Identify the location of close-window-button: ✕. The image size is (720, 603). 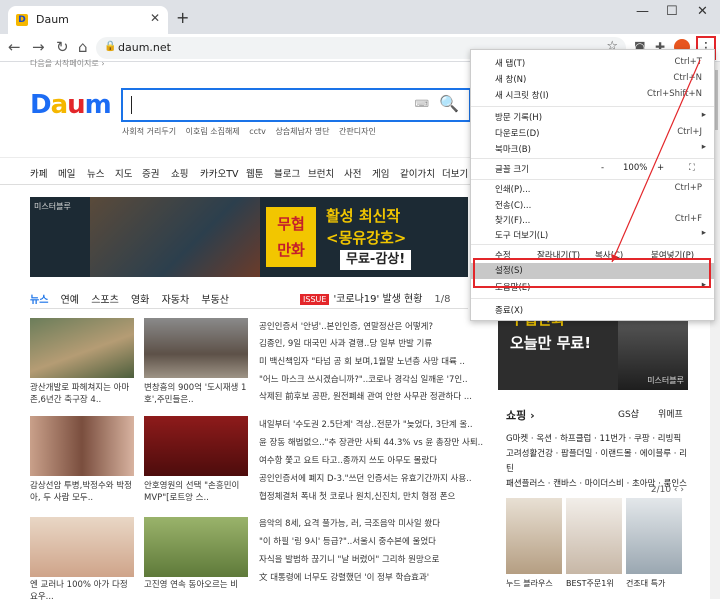
(702, 11).